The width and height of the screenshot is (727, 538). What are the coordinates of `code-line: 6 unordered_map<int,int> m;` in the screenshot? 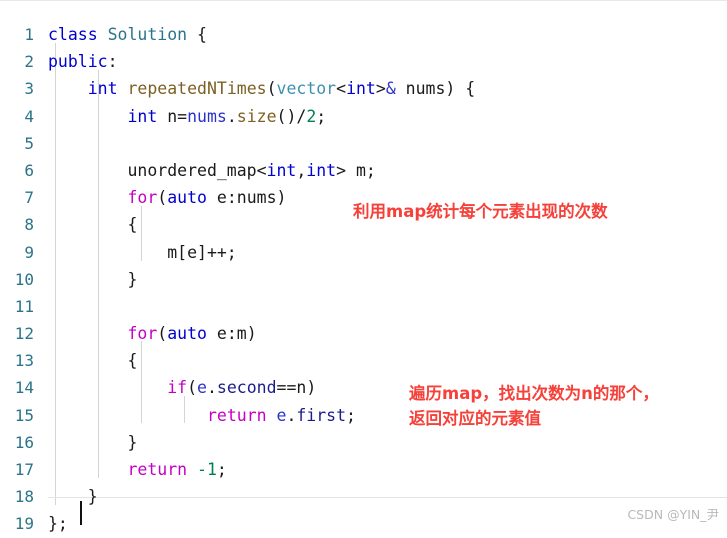 It's located at (363, 170).